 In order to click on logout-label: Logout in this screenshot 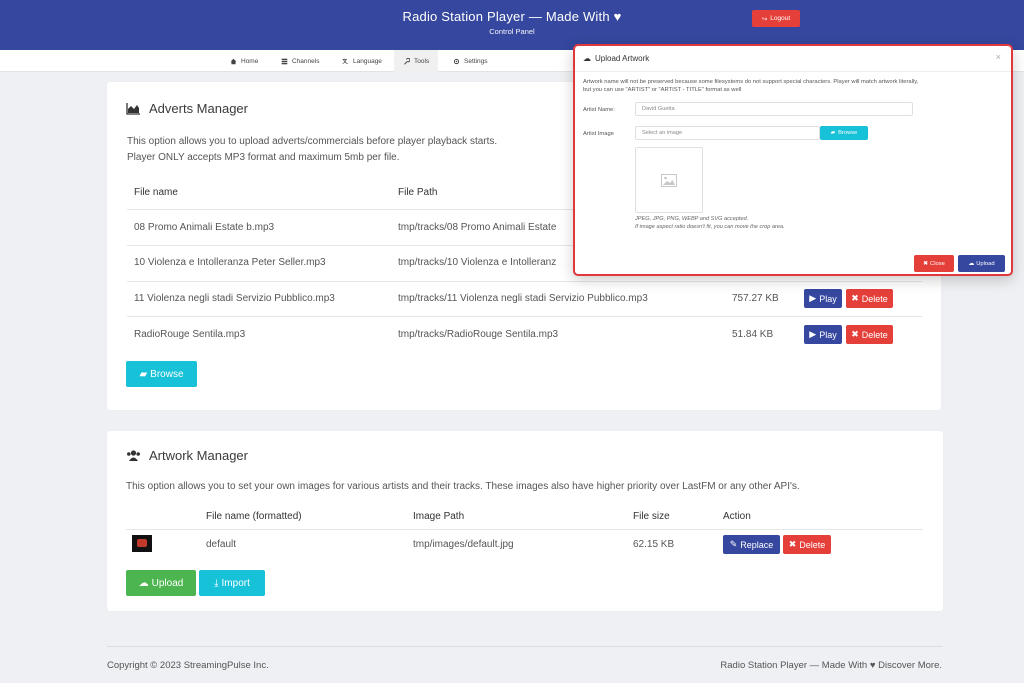, I will do `click(780, 18)`.